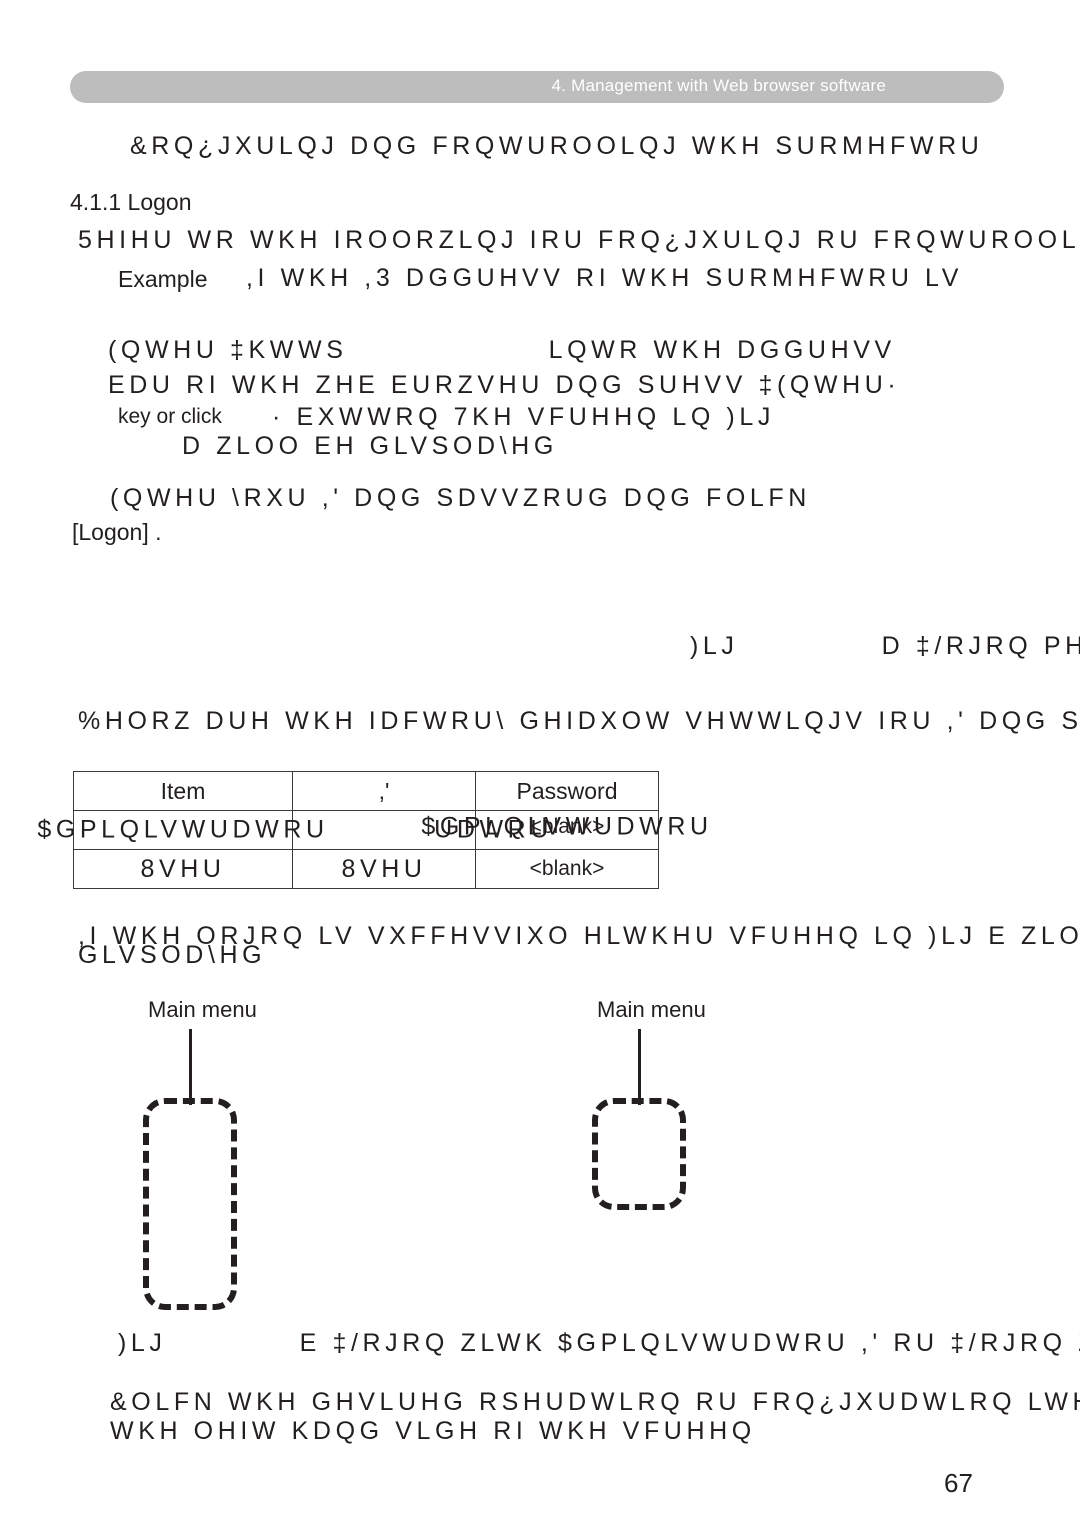 This screenshot has width=1080, height=1527. Describe the element at coordinates (183, 869) in the screenshot. I see `cell-item-user: 8VHU` at that location.